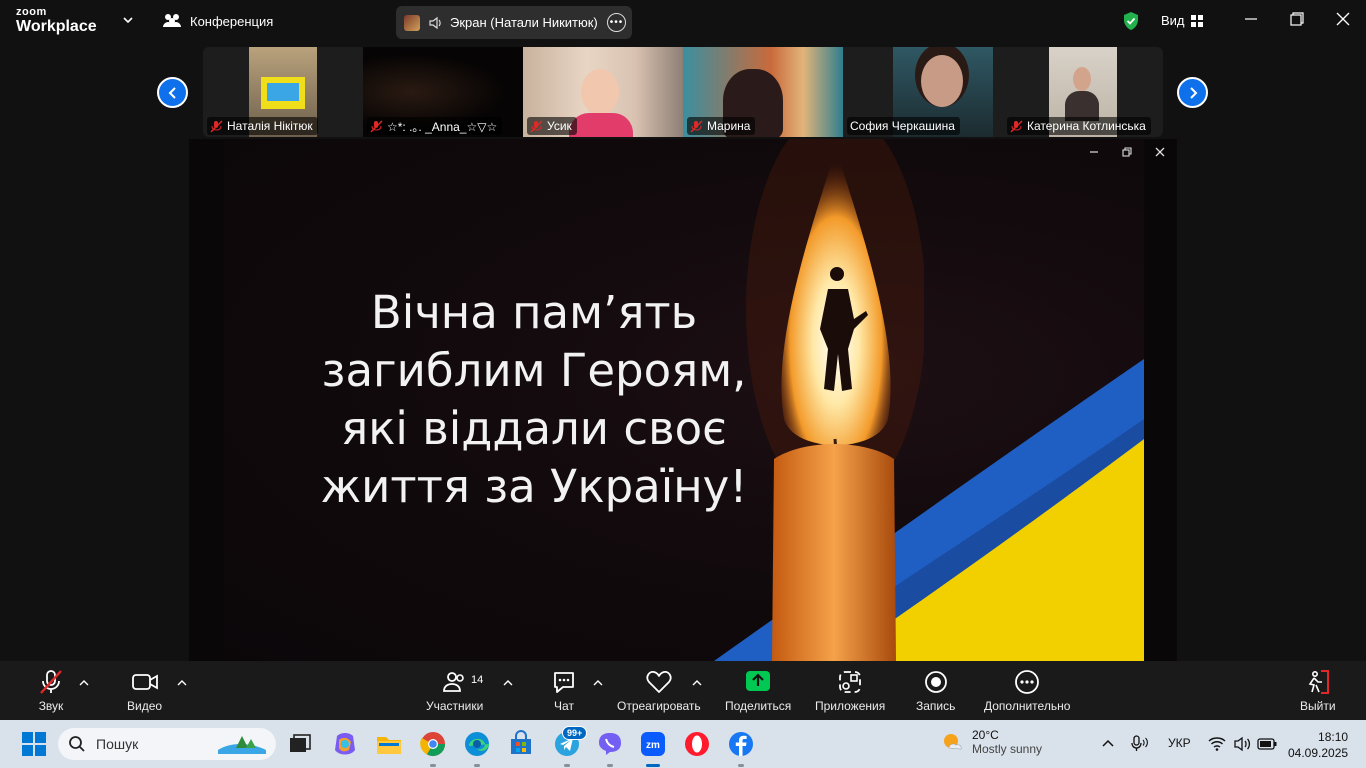 The image size is (1366, 768). I want to click on speaker-icon, so click(435, 22).